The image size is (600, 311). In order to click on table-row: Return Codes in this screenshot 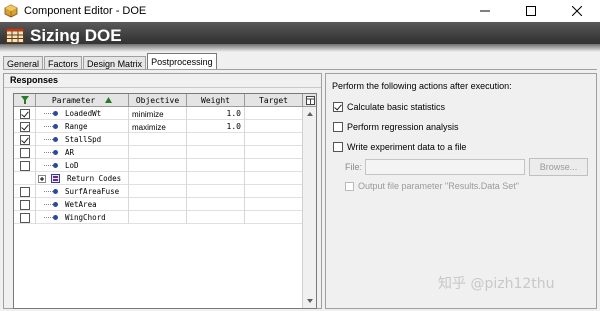, I will do `click(158, 178)`.